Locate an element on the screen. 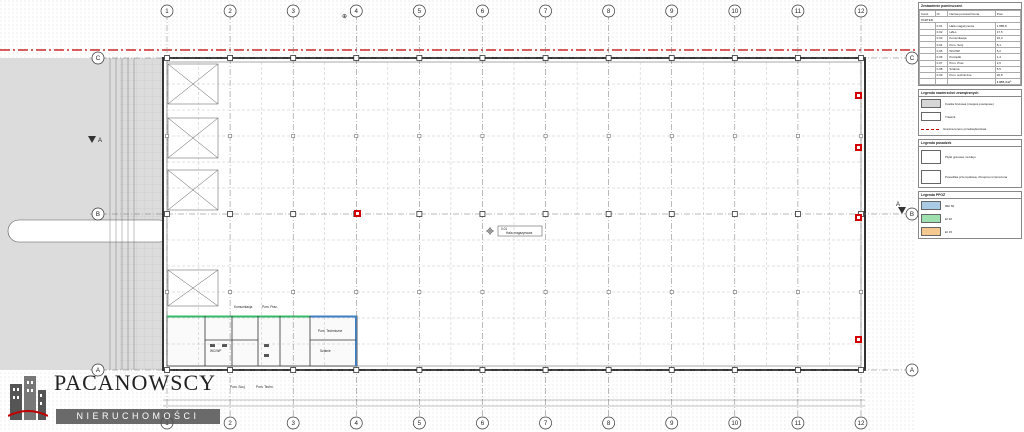 The width and height of the screenshot is (1024, 432). swatch-lawn is located at coordinates (931, 117).